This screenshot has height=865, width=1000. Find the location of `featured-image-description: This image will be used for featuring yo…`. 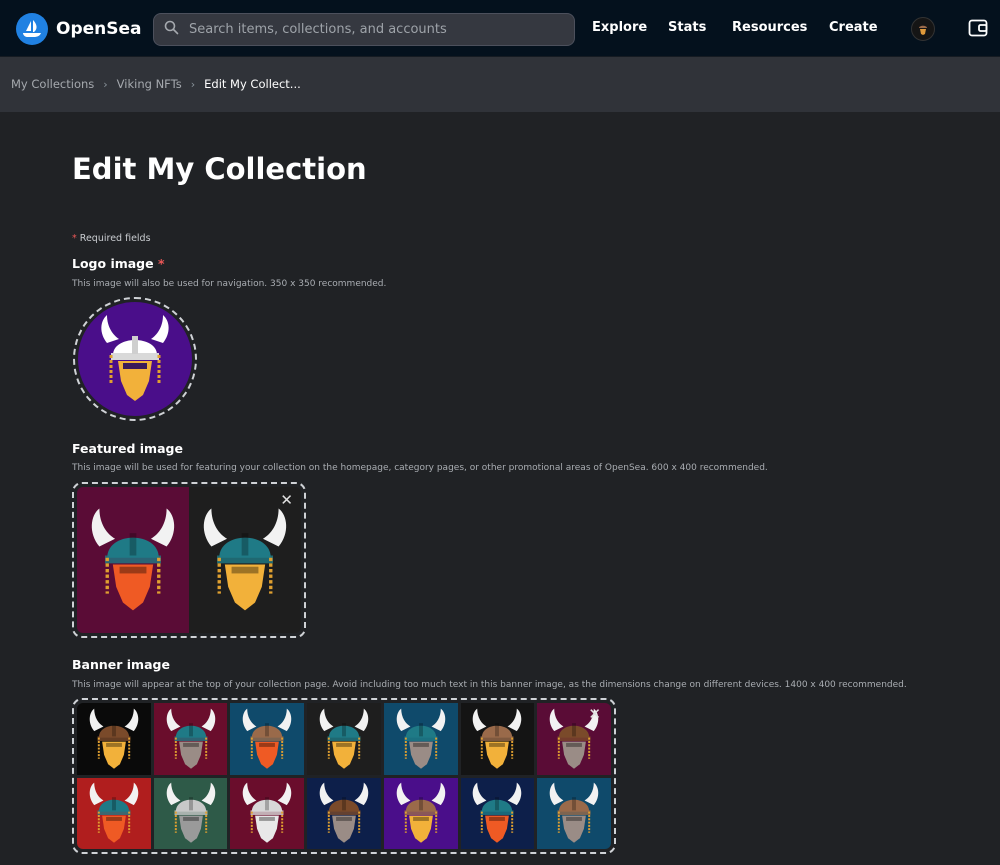

featured-image-description: This image will be used for featuring yo… is located at coordinates (420, 468).